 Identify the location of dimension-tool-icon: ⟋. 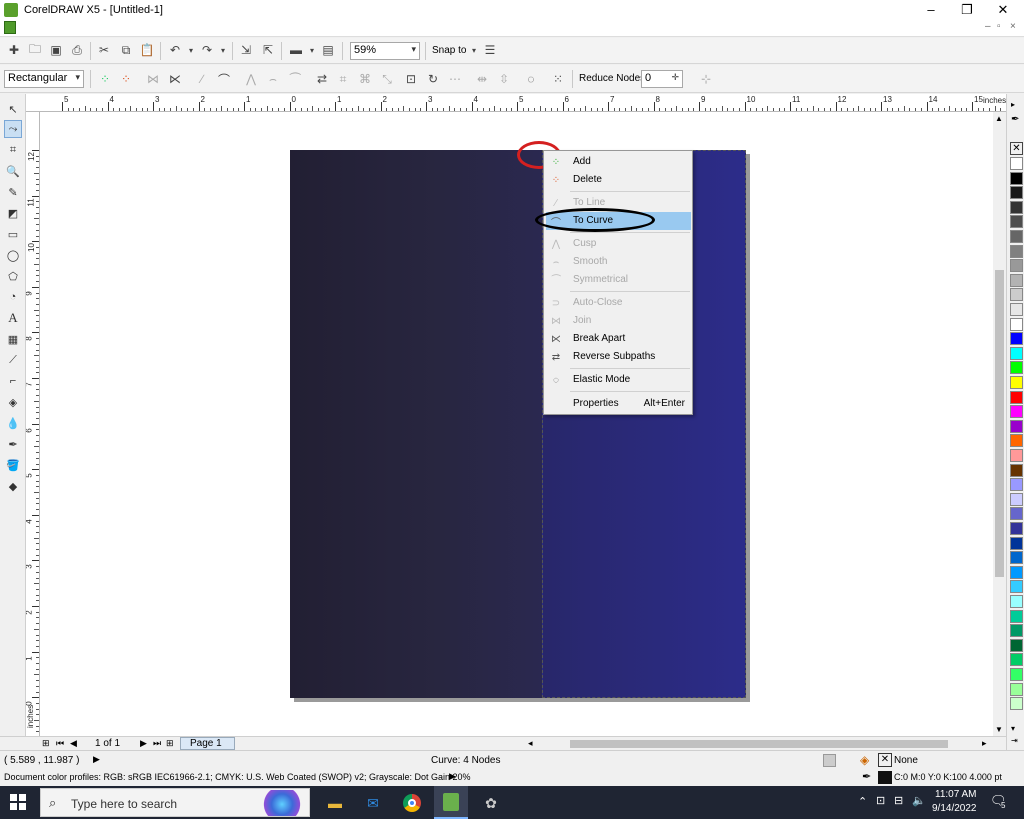
(13, 360).